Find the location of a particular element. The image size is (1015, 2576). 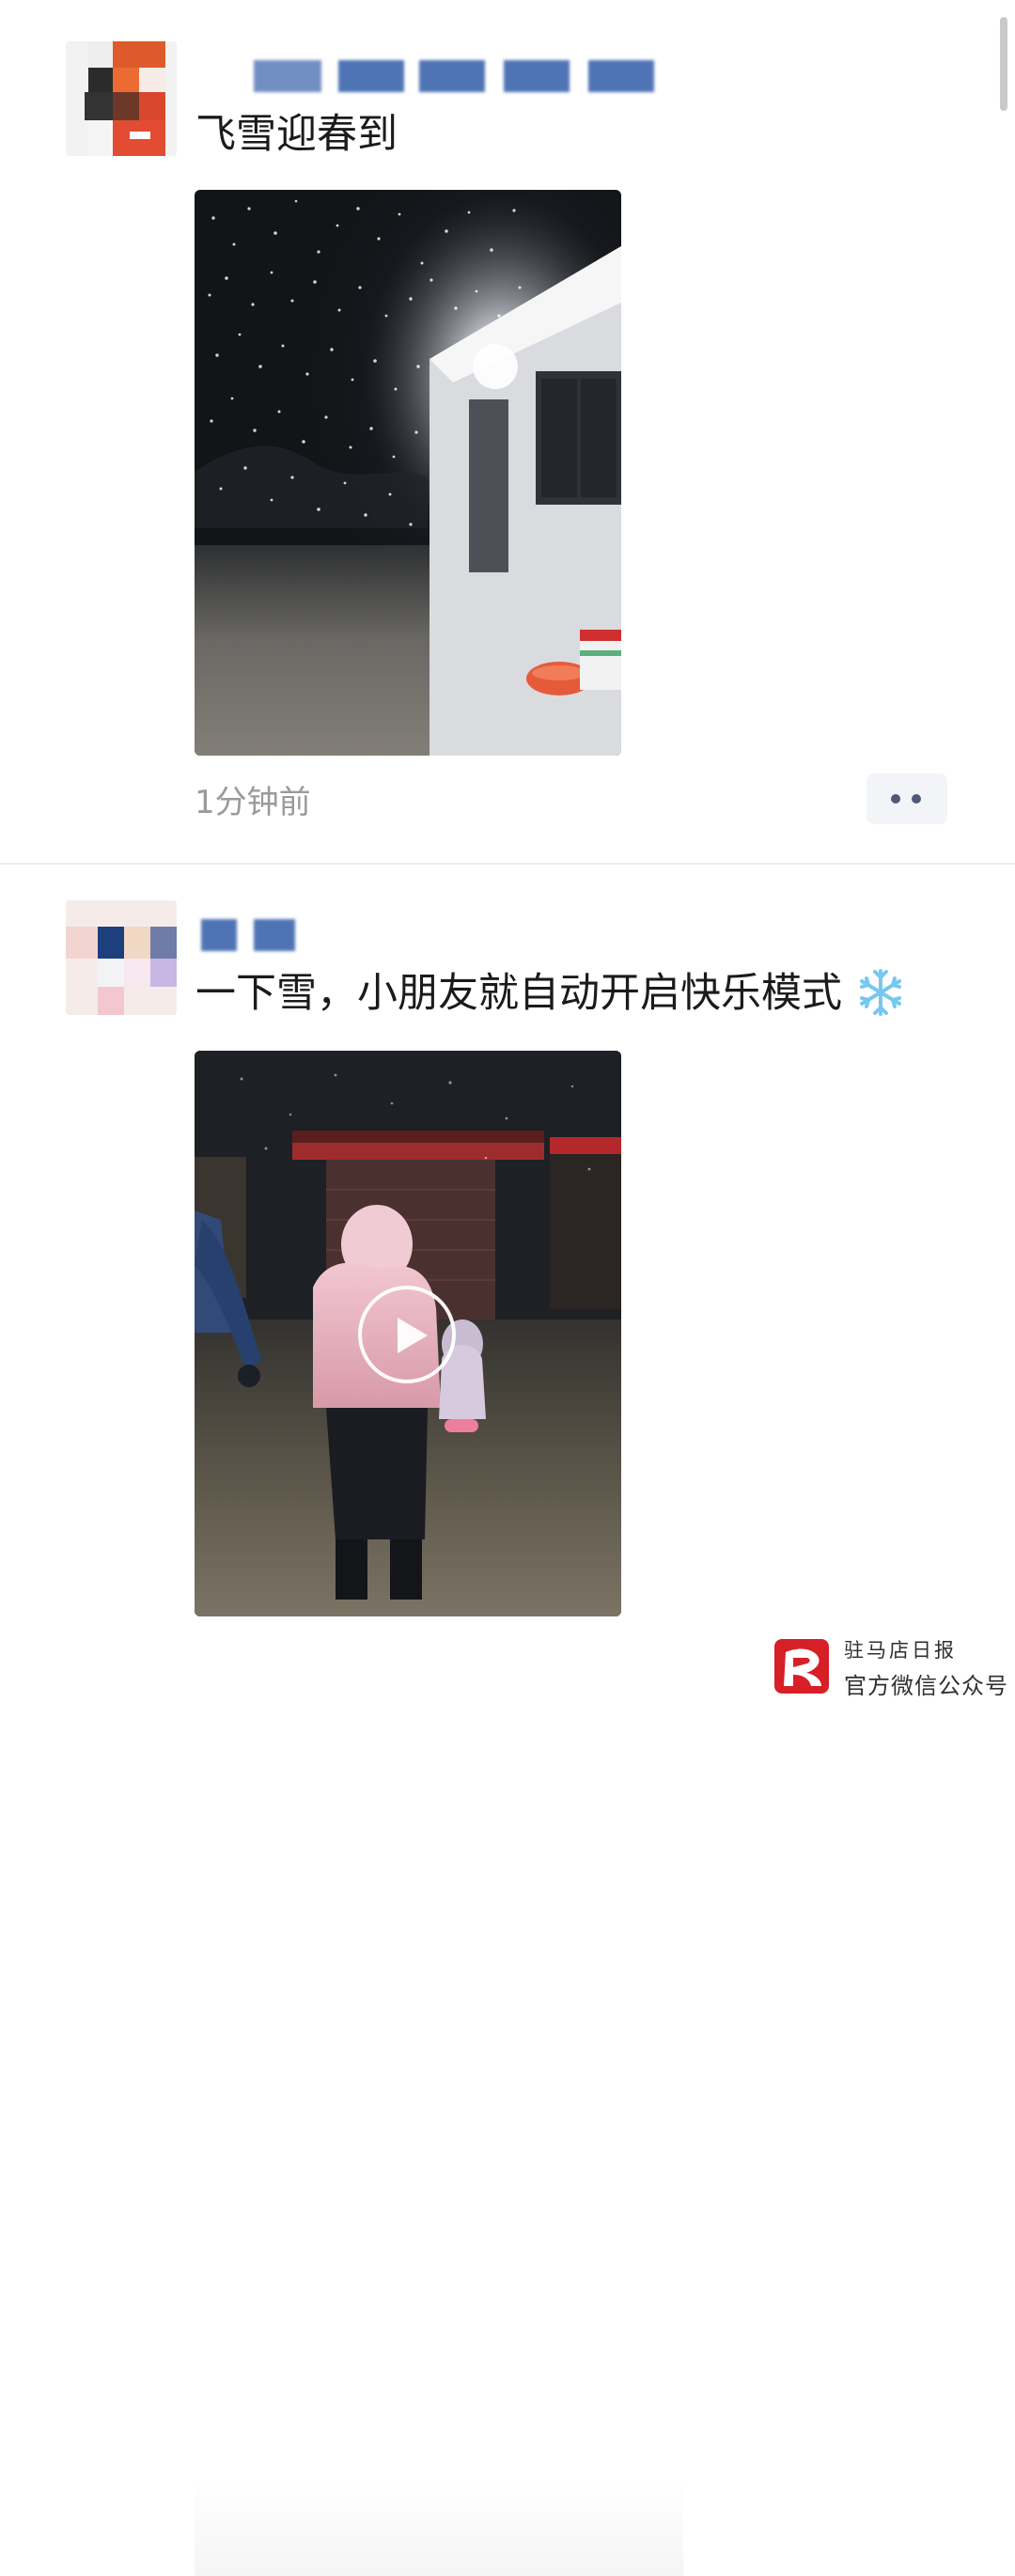

snowflake-icon is located at coordinates (880, 992).